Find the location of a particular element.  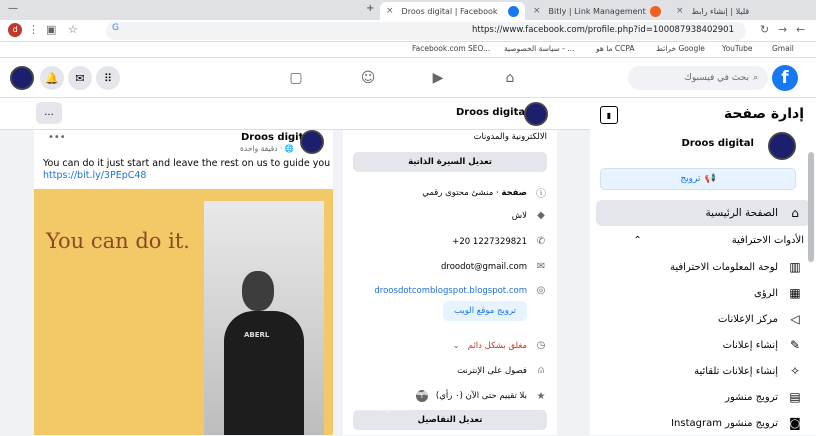

category-row: ⓘ صفحة · منشئ محتوى رقمي is located at coordinates (450, 193).